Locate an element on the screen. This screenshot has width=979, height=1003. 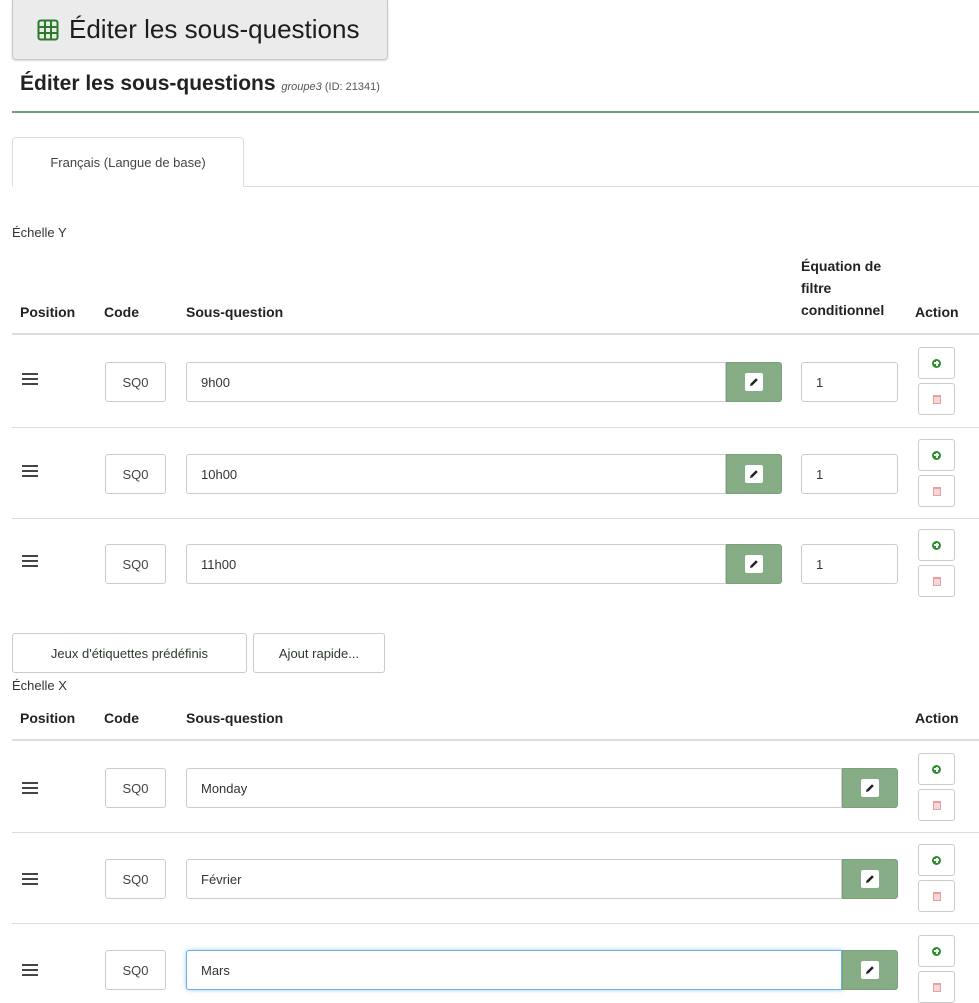
tab-label: Français (Langue de base) is located at coordinates (128, 162).